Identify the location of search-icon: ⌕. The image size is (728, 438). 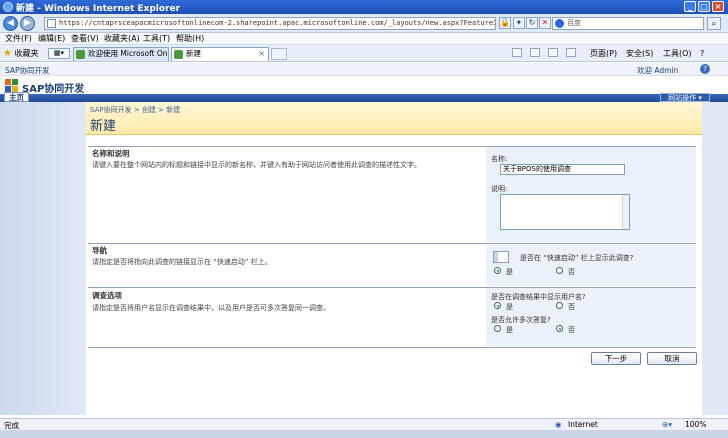
(714, 23).